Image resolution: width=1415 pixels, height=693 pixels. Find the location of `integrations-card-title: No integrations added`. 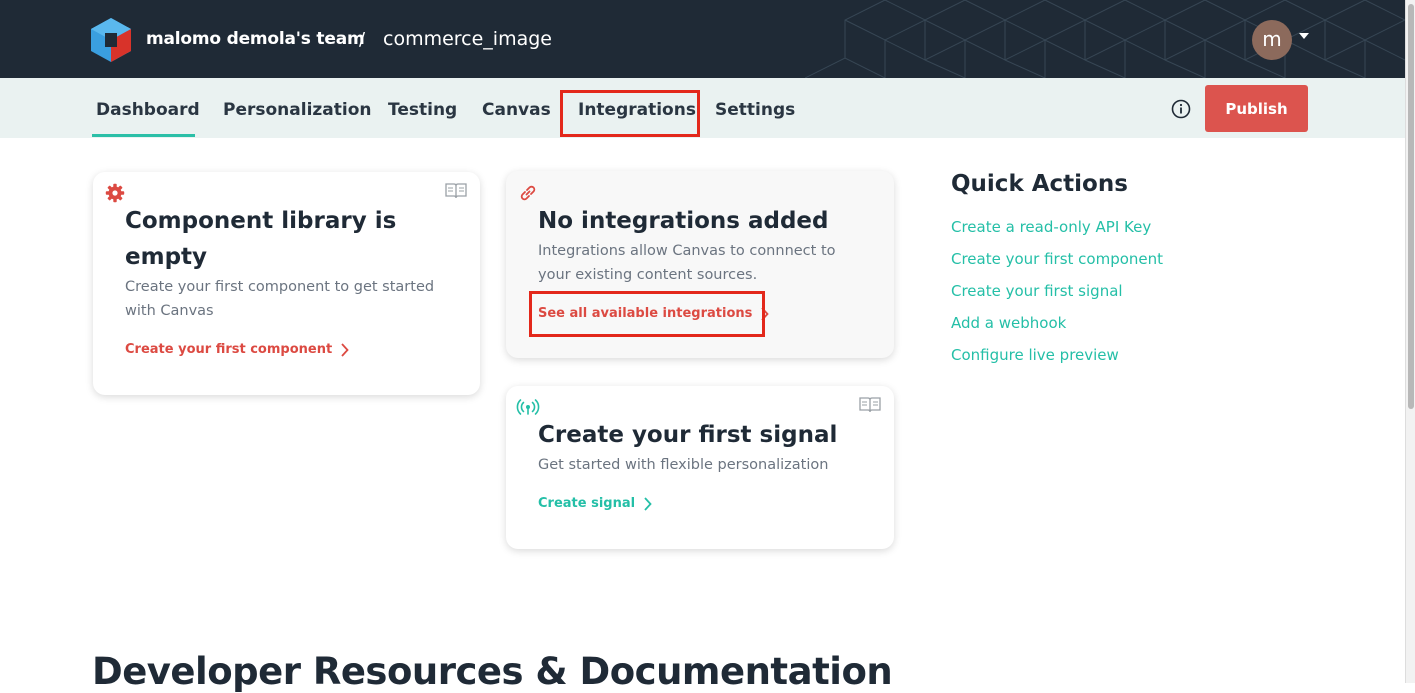

integrations-card-title: No integrations added is located at coordinates (683, 221).